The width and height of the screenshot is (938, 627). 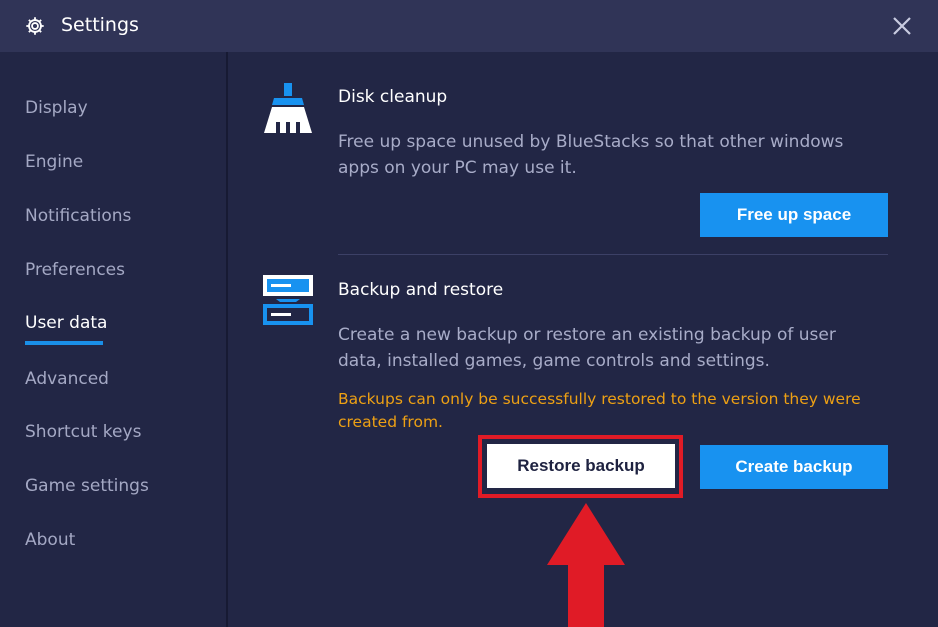 I want to click on sidebar-item-engine: Engine, so click(x=54, y=162).